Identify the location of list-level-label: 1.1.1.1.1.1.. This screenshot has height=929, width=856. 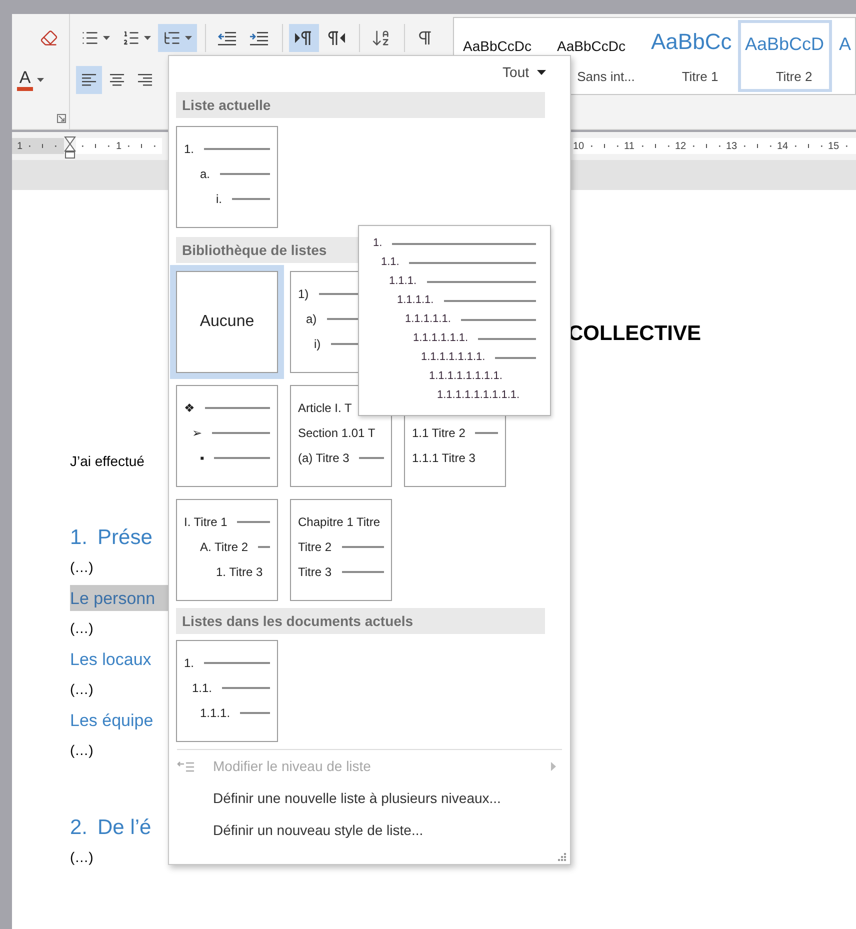
(440, 338).